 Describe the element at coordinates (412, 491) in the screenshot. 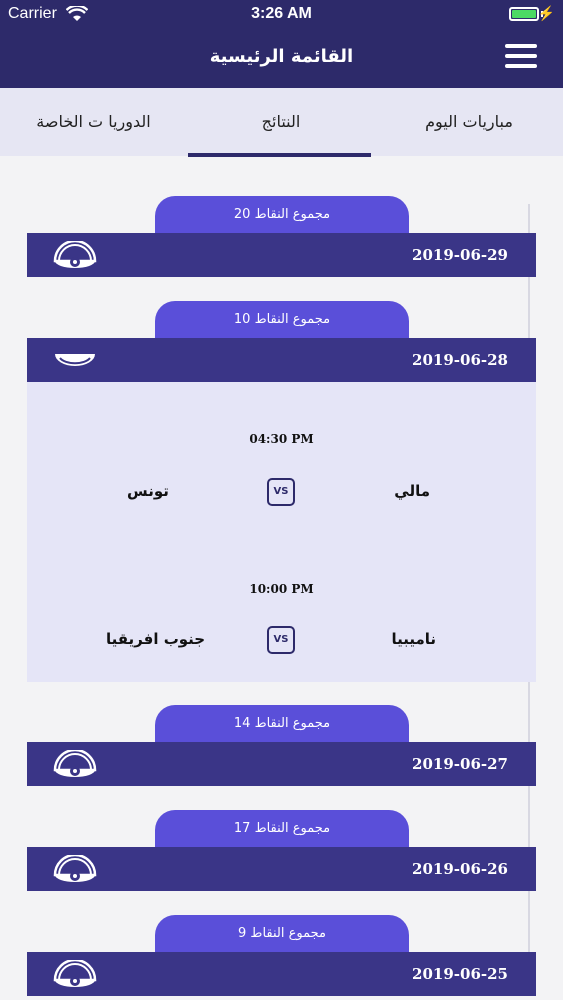

I see `home-team: مالي` at that location.